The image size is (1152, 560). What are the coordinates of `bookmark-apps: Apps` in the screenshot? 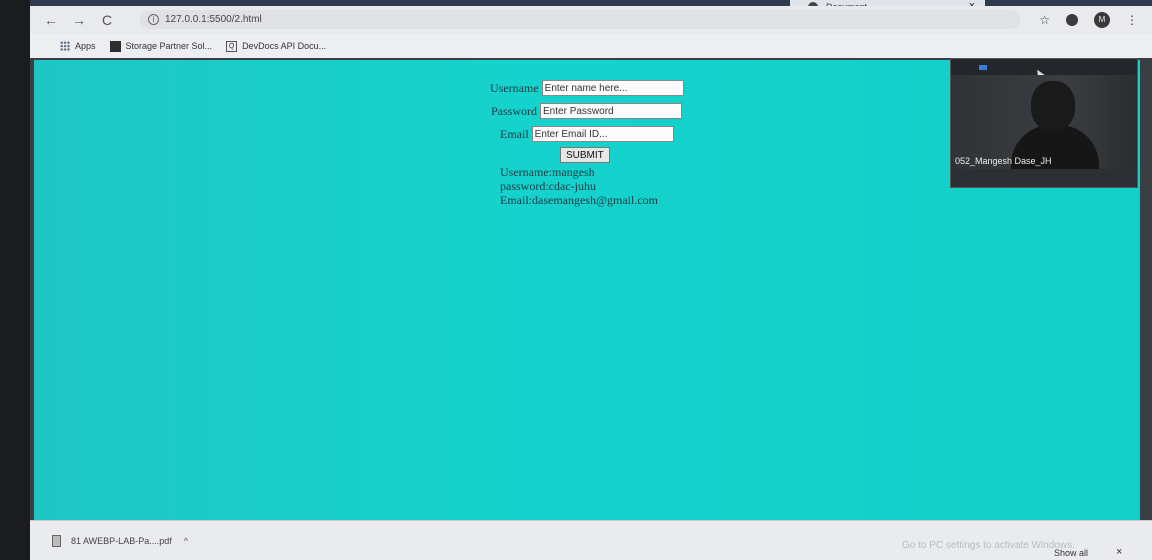 It's located at (78, 46).